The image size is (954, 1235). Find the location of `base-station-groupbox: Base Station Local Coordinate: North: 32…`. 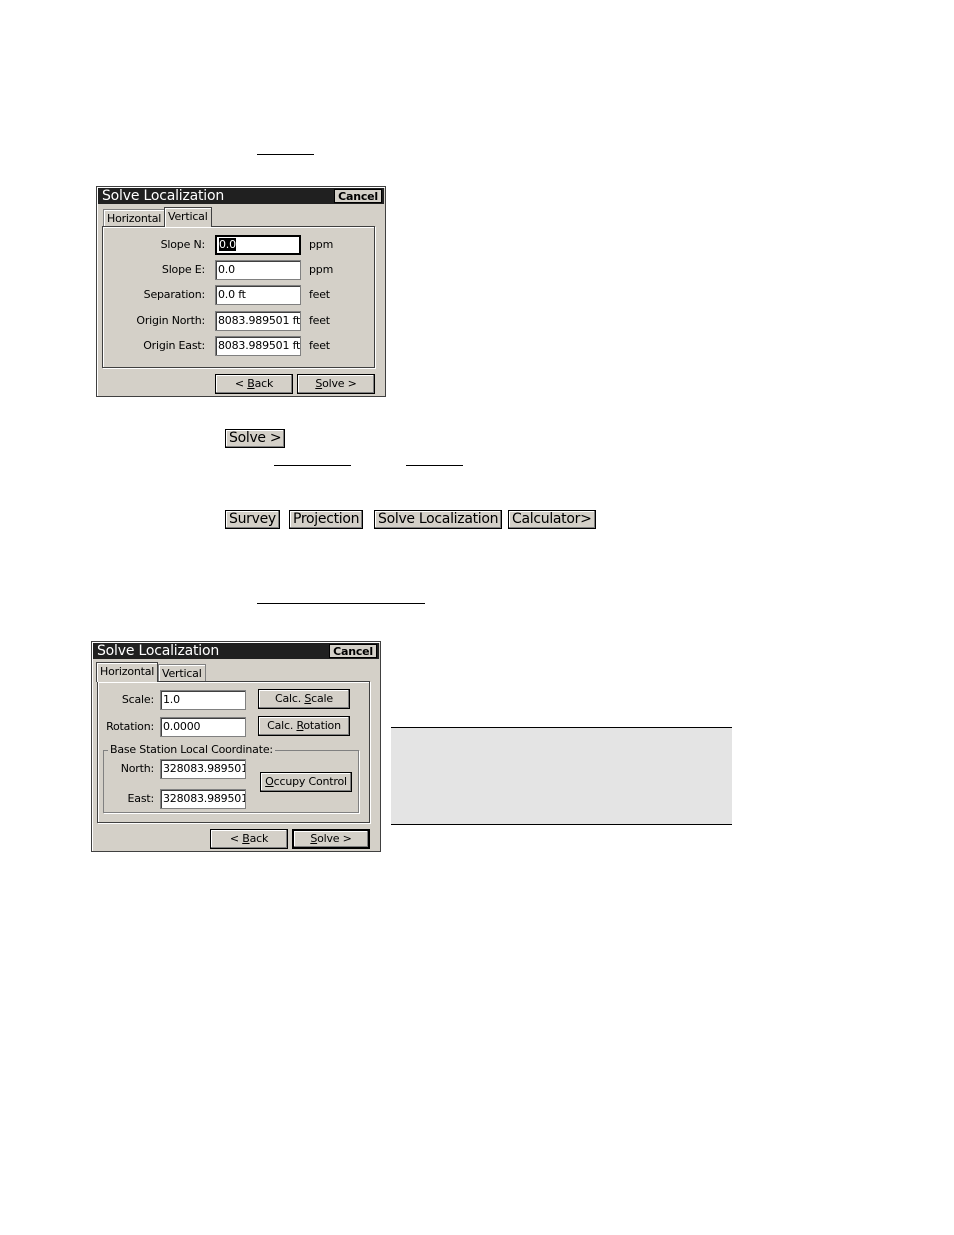

base-station-groupbox: Base Station Local Coordinate: North: 32… is located at coordinates (231, 778).